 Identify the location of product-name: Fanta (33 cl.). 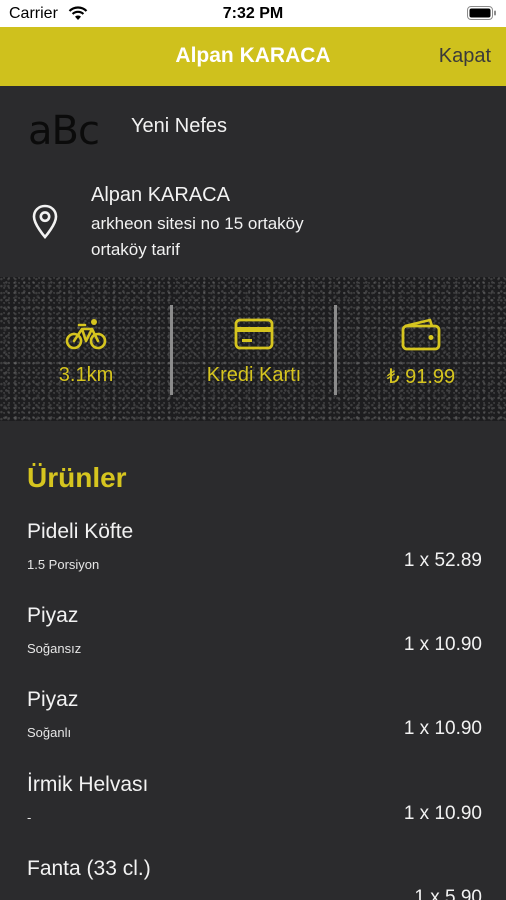
(89, 868).